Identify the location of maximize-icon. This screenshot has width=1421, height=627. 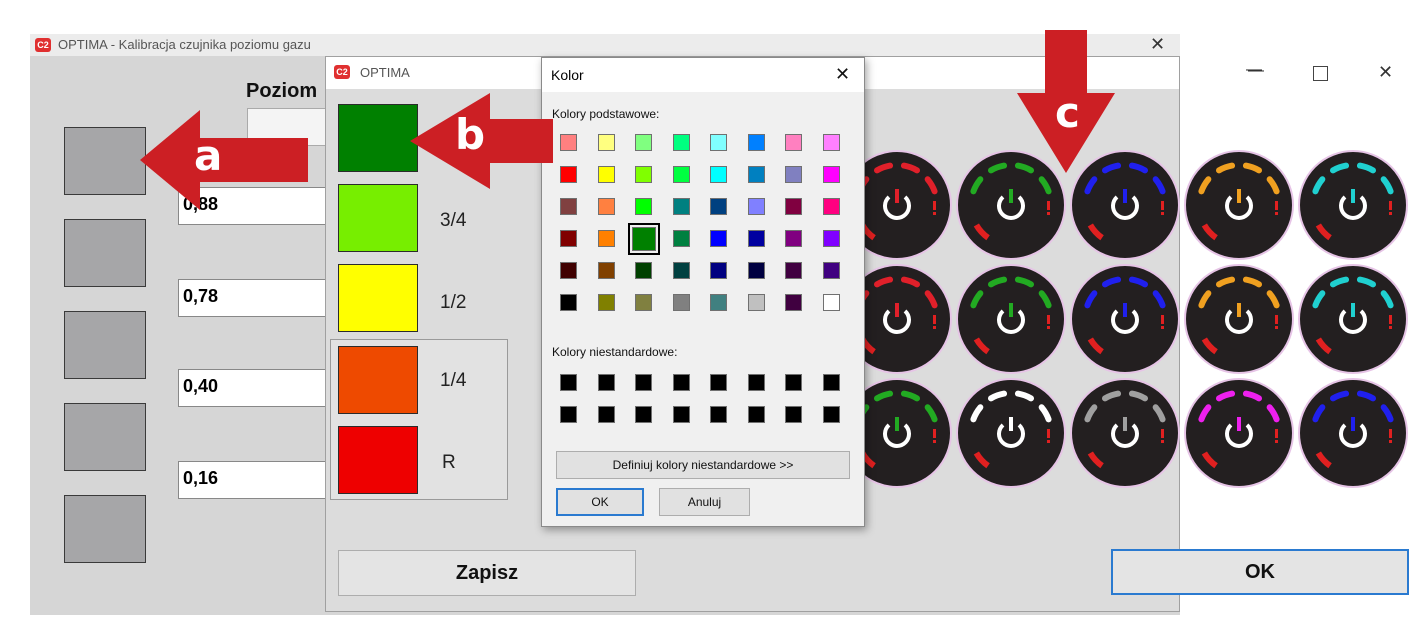
(1320, 73).